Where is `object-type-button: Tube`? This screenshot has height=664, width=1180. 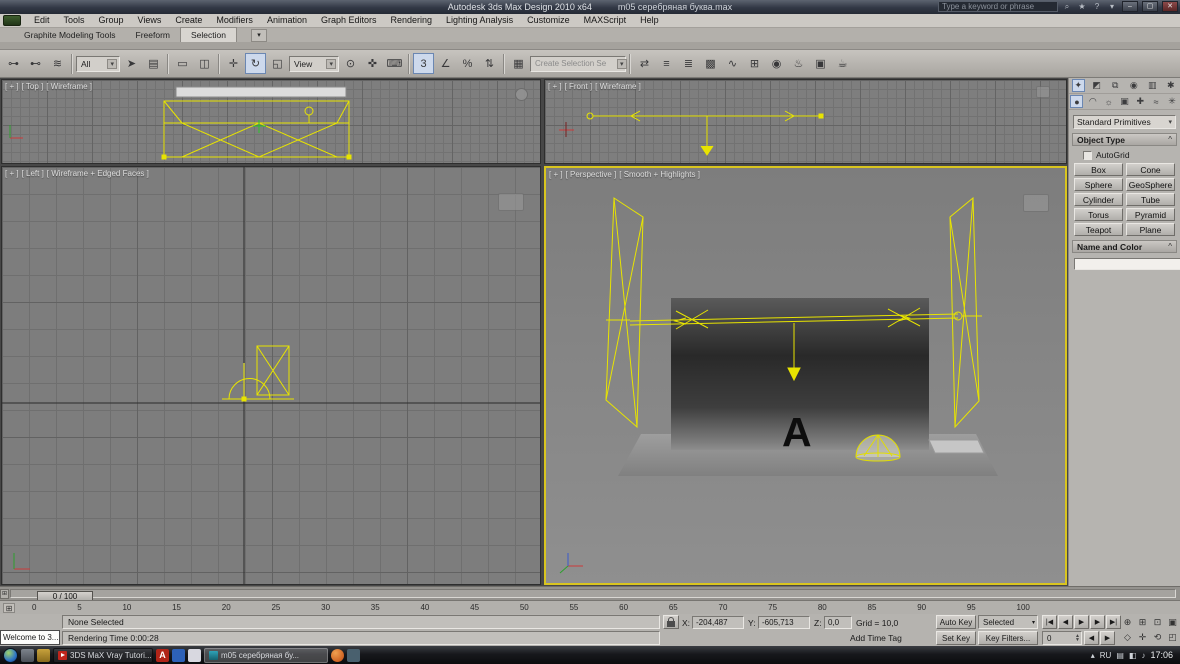 object-type-button: Tube is located at coordinates (1150, 199).